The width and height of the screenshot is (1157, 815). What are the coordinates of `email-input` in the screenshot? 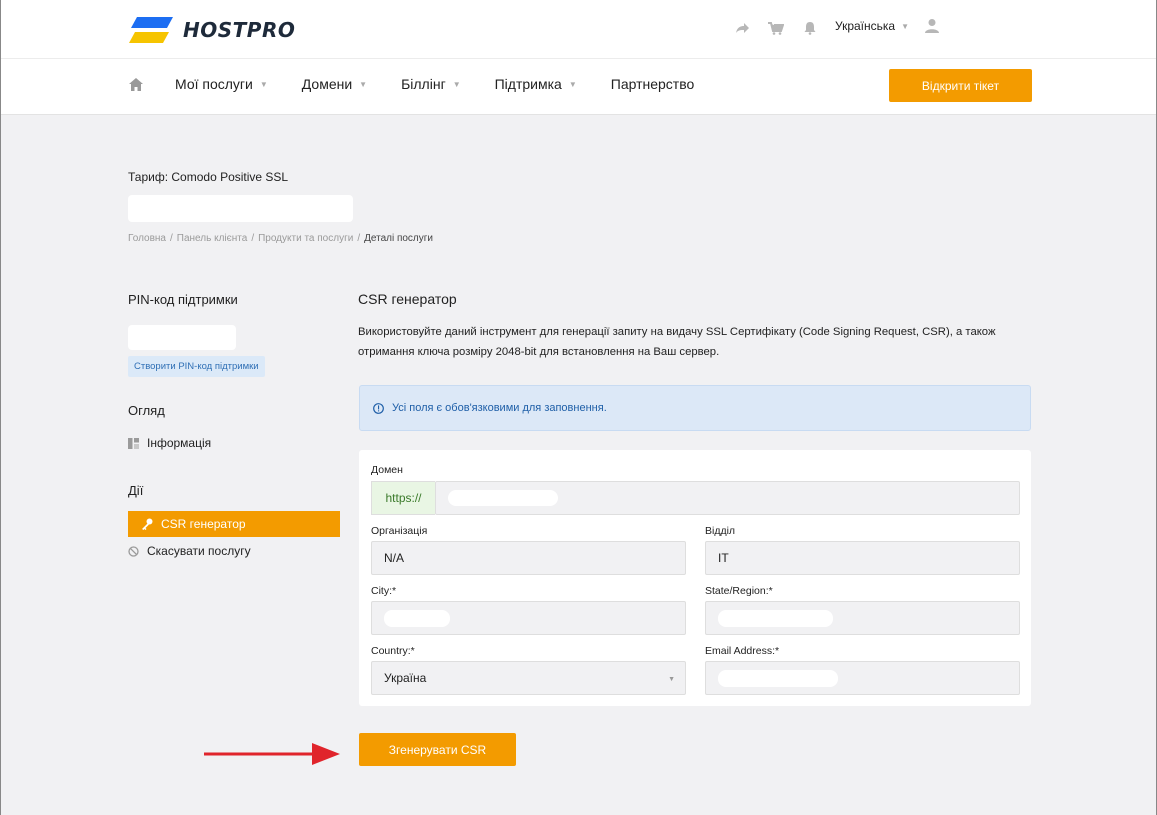 It's located at (862, 678).